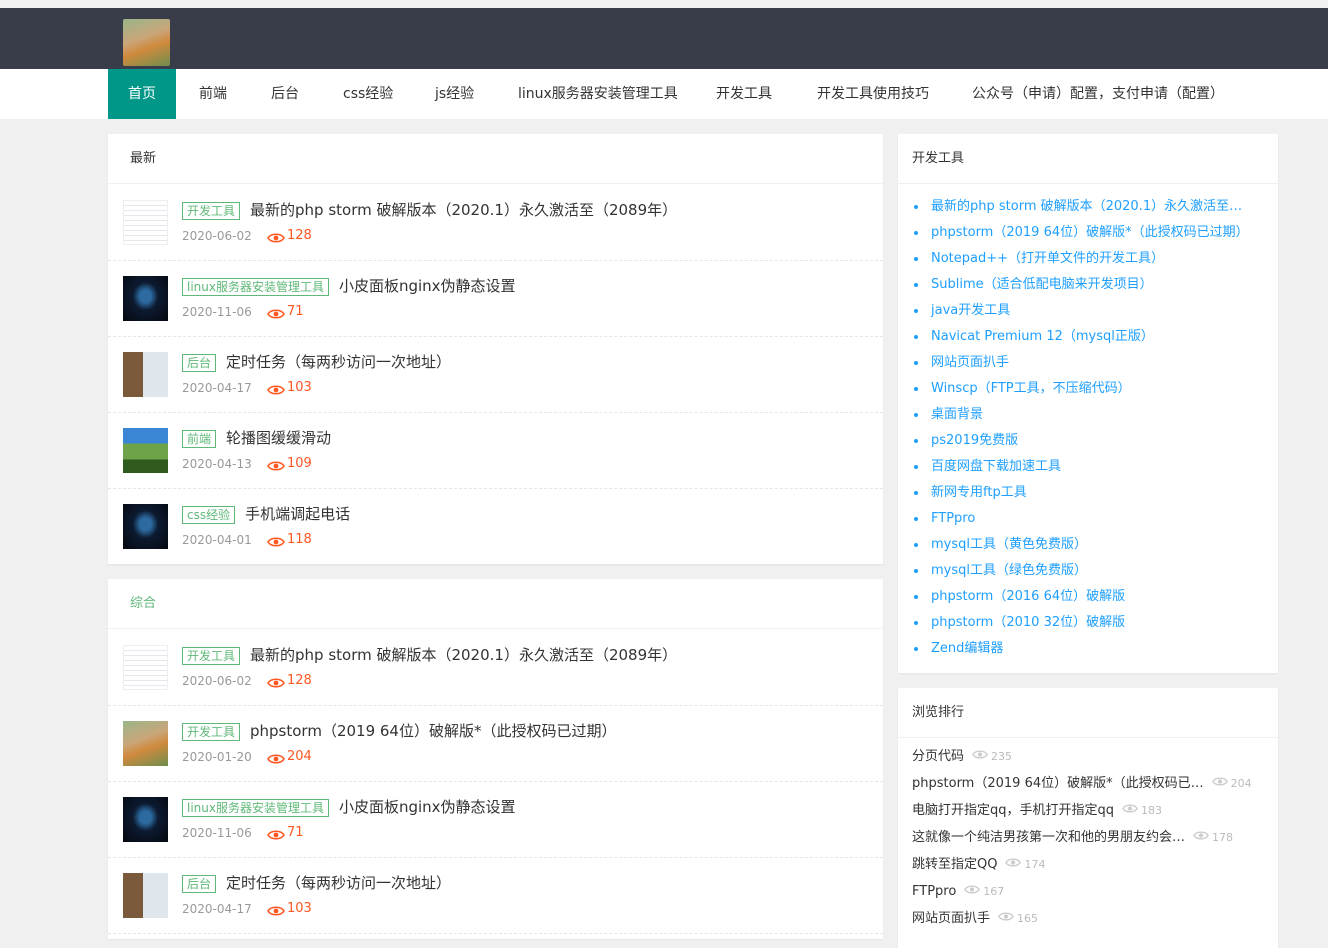  I want to click on ranking-item: 分页代码 235, so click(1082, 759).